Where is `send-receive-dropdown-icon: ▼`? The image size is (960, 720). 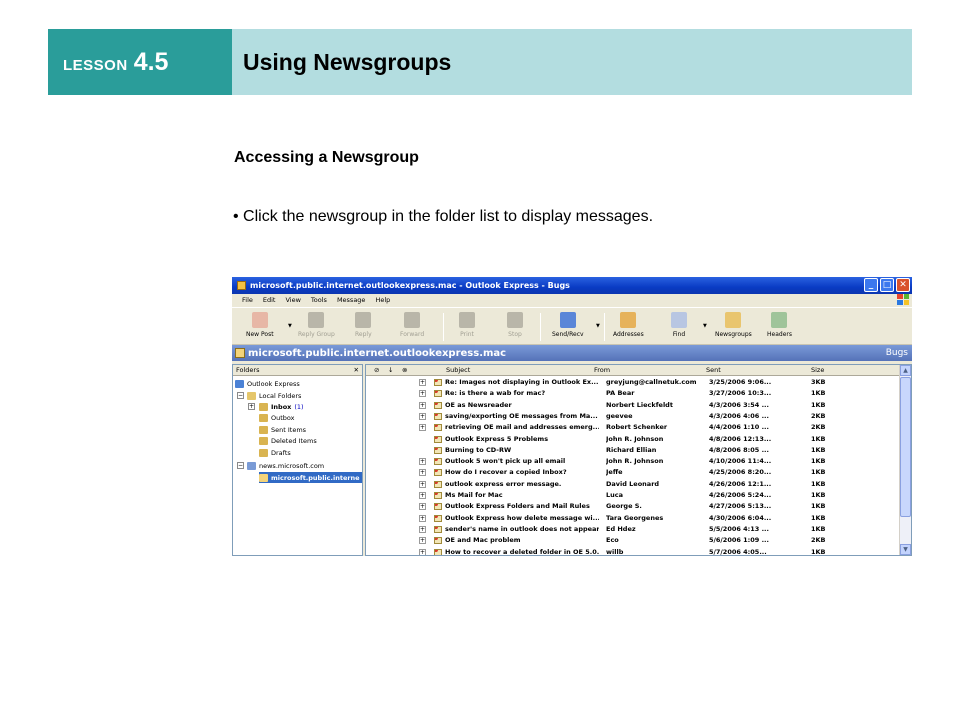 send-receive-dropdown-icon: ▼ is located at coordinates (598, 326).